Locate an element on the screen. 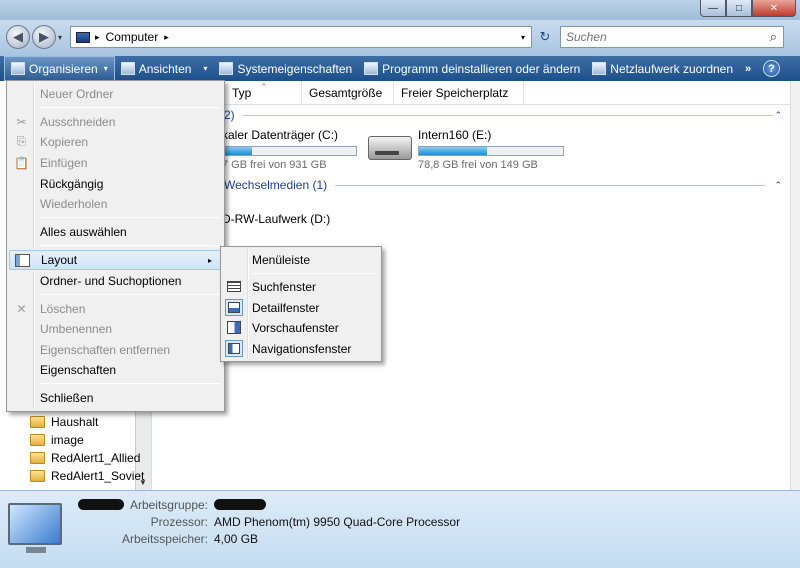  menu-item-label: Alles auswählen is located at coordinates (83, 232).